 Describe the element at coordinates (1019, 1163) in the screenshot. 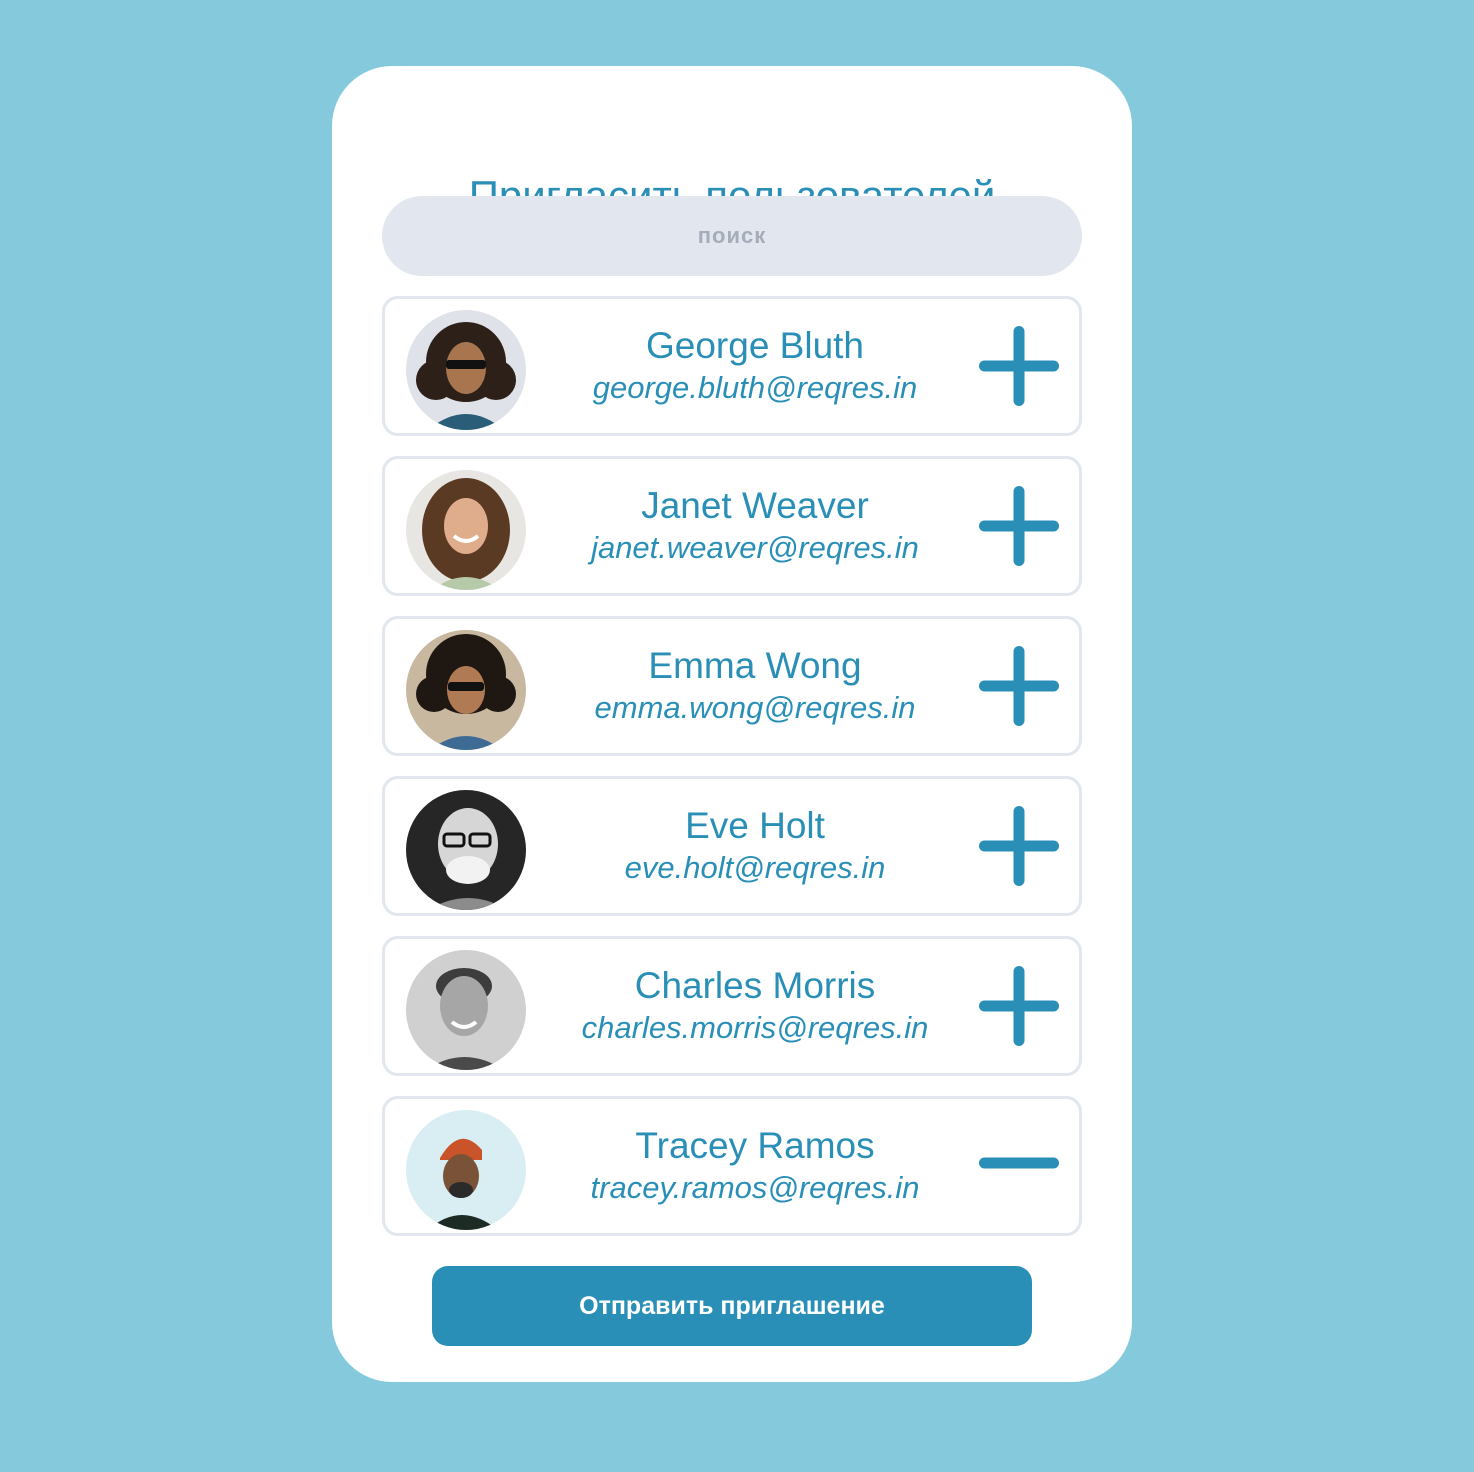

I see `minus-icon` at that location.